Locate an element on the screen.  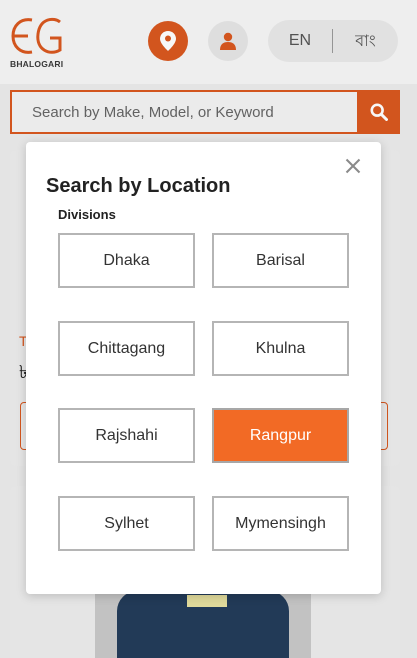
modal-close-button is located at coordinates (353, 166).